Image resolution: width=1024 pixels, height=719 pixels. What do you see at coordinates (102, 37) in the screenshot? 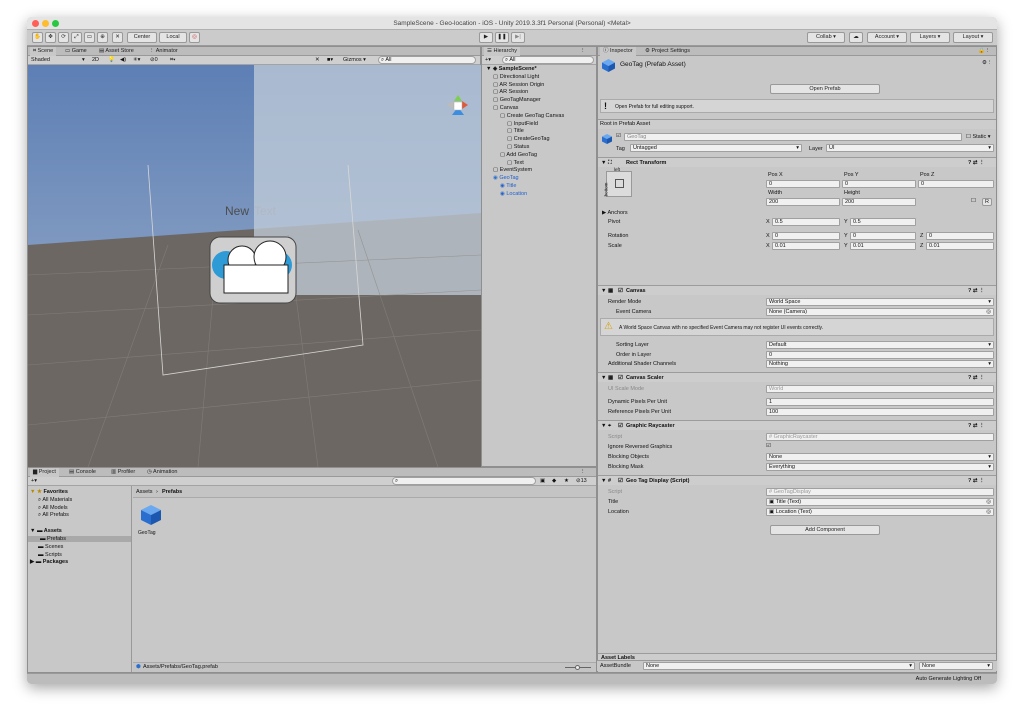
I see `transform-tool-icon: ⊕` at bounding box center [102, 37].